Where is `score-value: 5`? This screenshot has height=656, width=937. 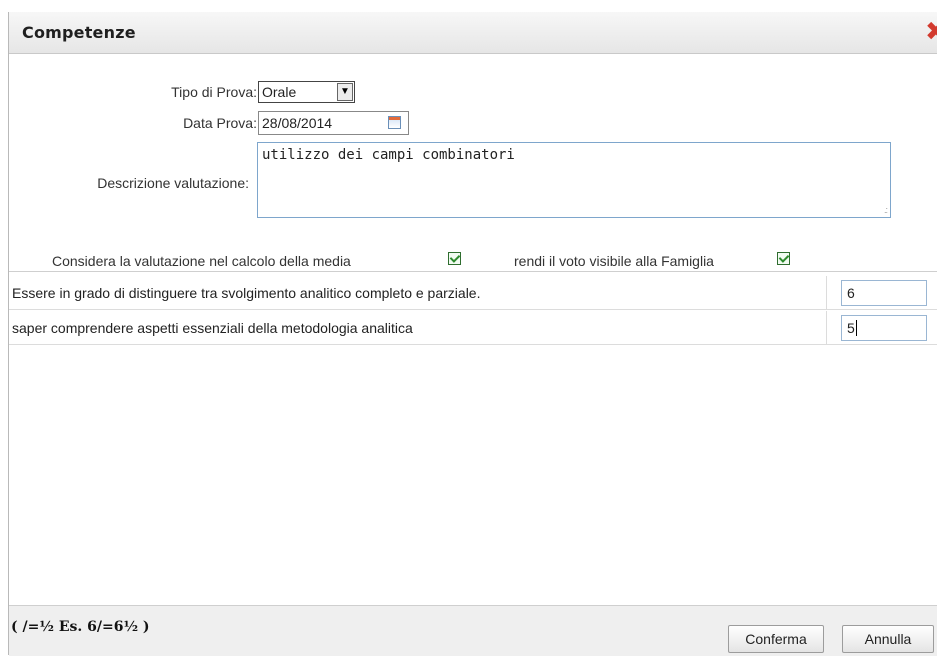
score-value: 5 is located at coordinates (852, 328).